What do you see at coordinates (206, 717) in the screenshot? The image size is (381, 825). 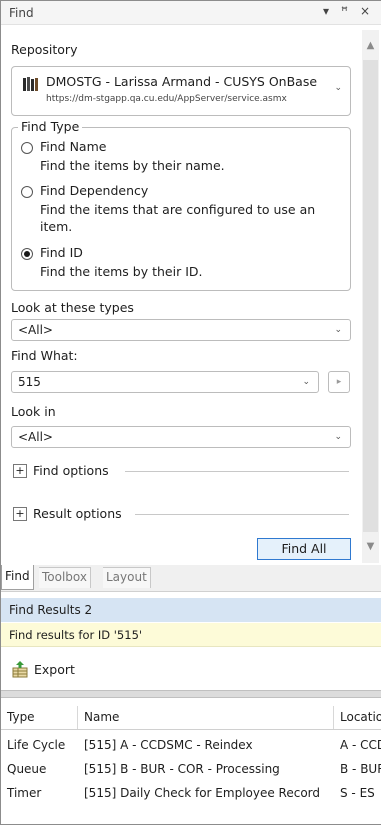 I see `column-header-name: Name` at bounding box center [206, 717].